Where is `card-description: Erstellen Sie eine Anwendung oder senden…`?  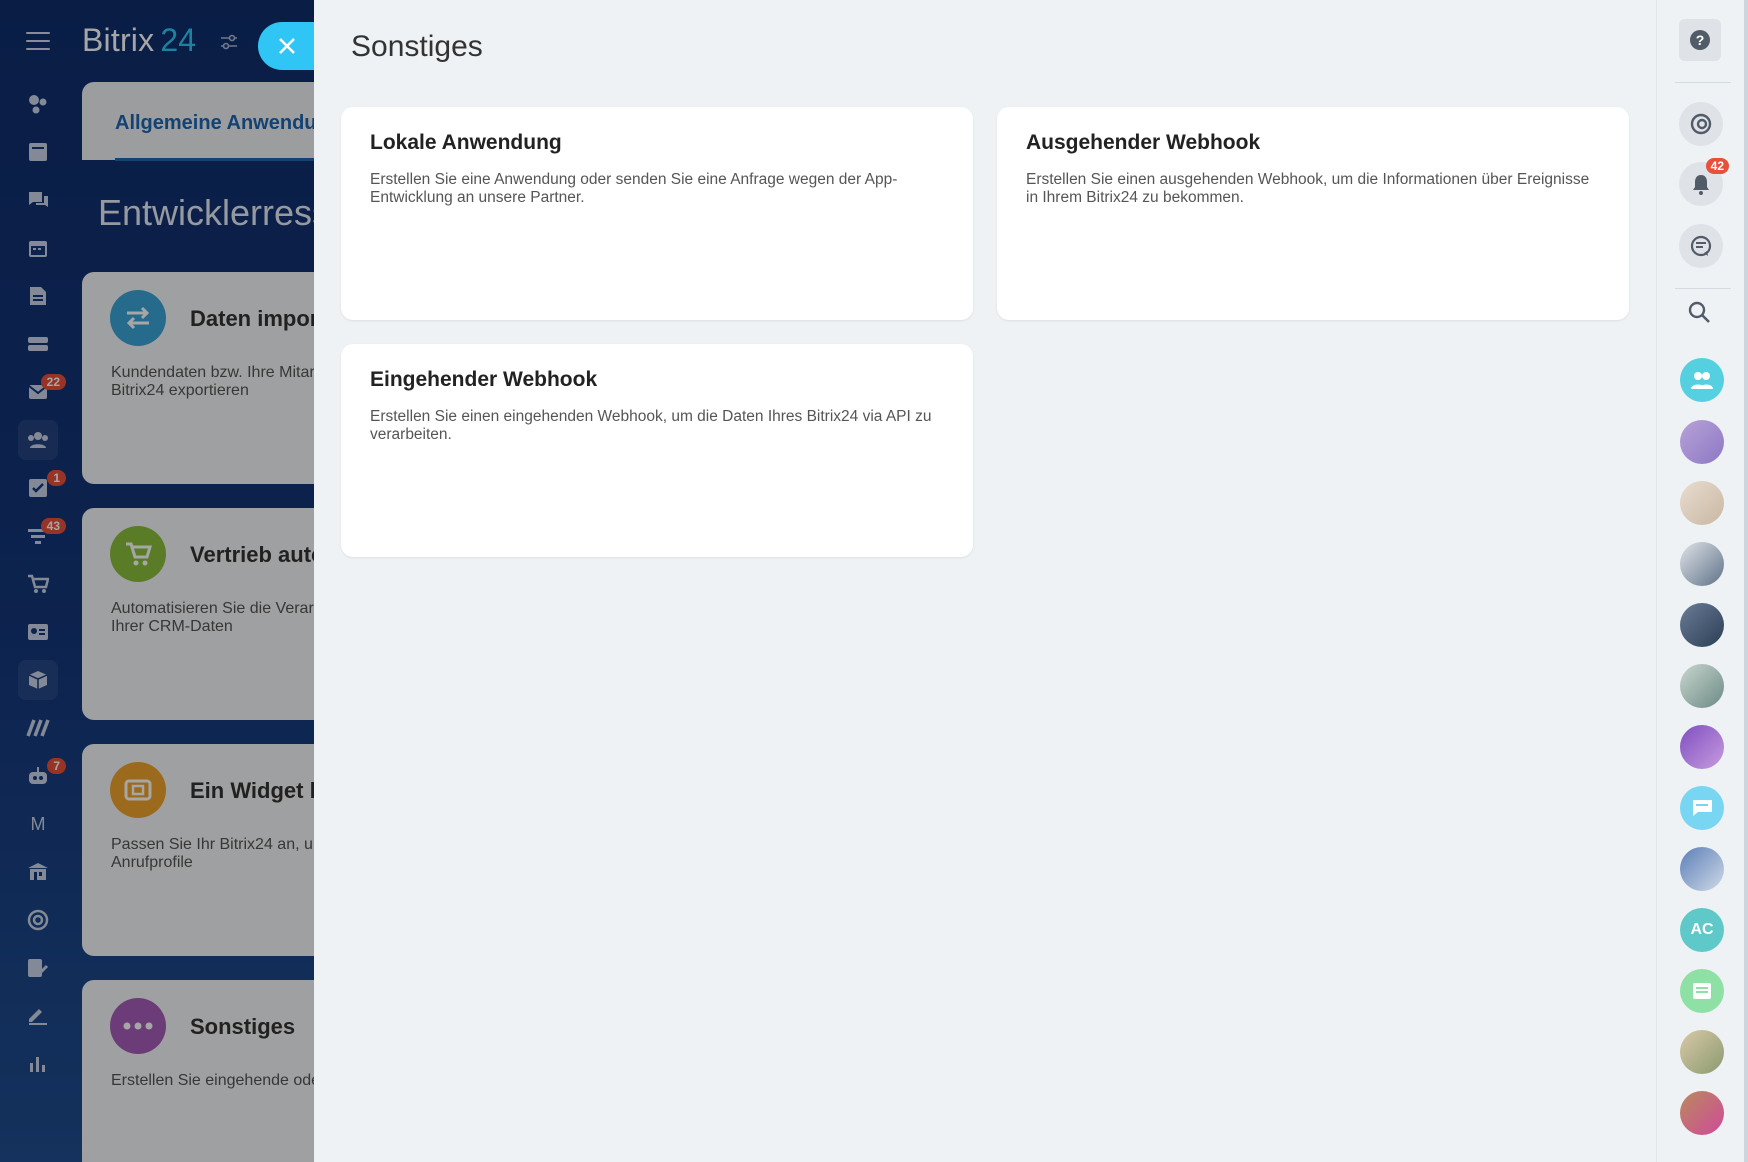
card-description: Erstellen Sie eine Anwendung oder senden… is located at coordinates (634, 188).